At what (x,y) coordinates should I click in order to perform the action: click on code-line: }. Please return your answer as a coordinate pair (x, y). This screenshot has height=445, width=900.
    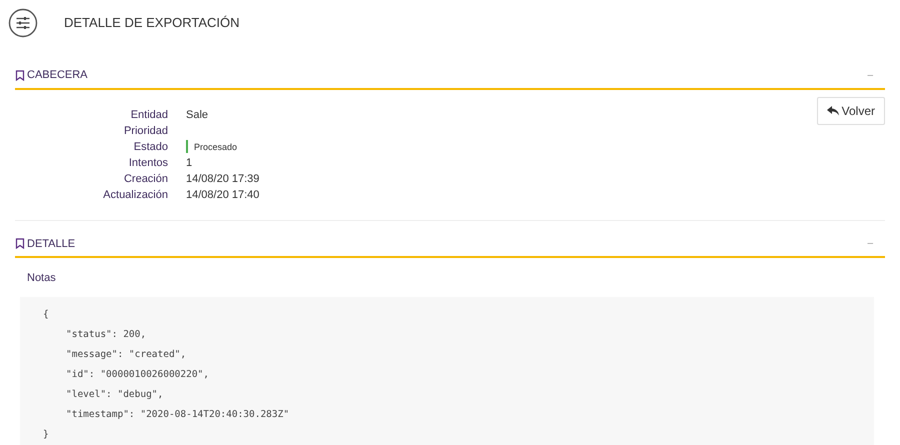
    Looking at the image, I should click on (46, 435).